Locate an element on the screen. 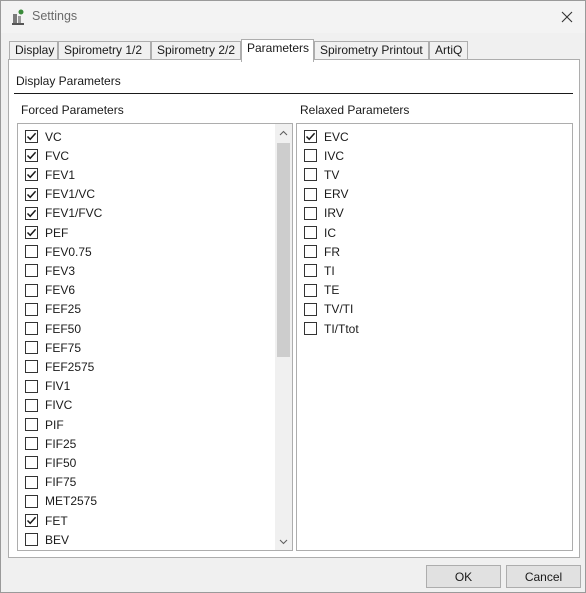 The image size is (586, 593). list-item: FET is located at coordinates (46, 520).